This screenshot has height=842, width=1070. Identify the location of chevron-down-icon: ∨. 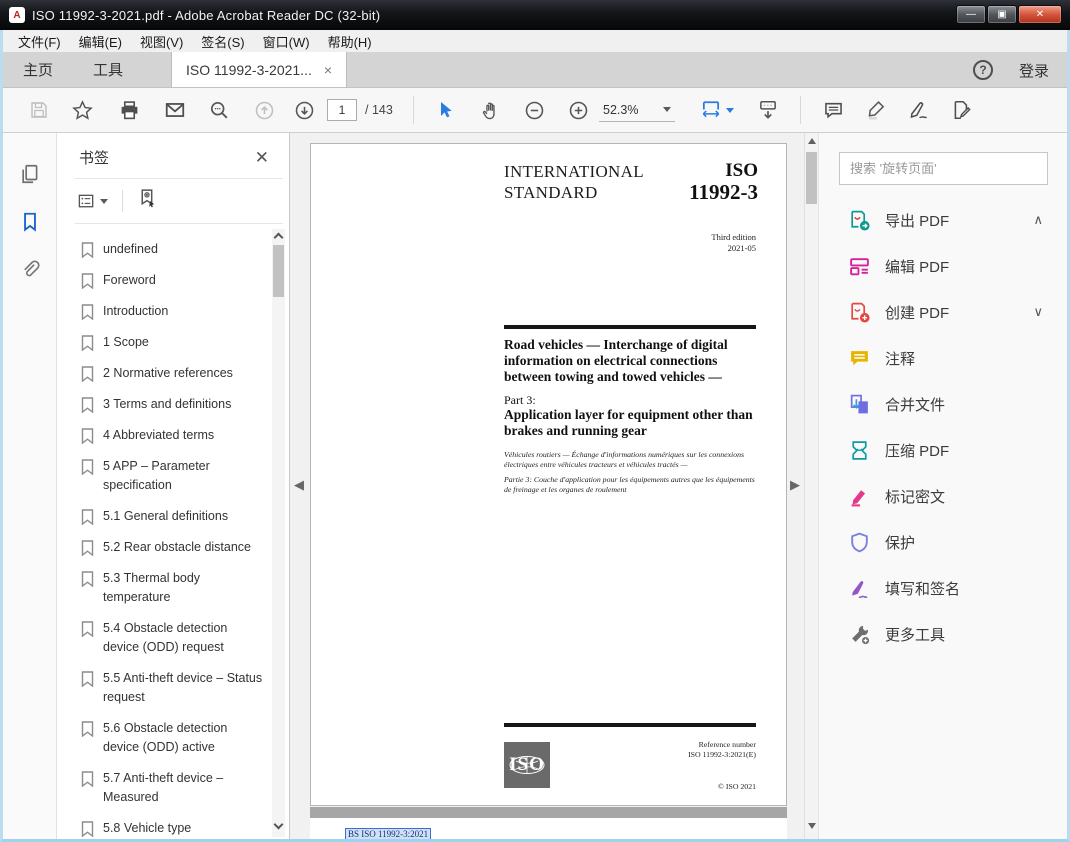
(1038, 312).